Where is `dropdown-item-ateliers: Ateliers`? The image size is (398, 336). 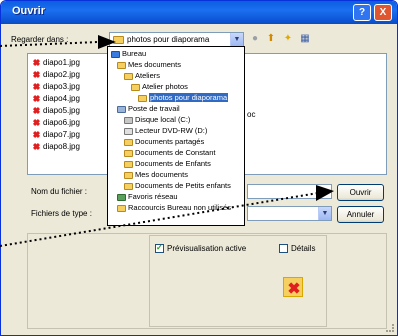
dropdown-item-ateliers: Ateliers is located at coordinates (142, 76).